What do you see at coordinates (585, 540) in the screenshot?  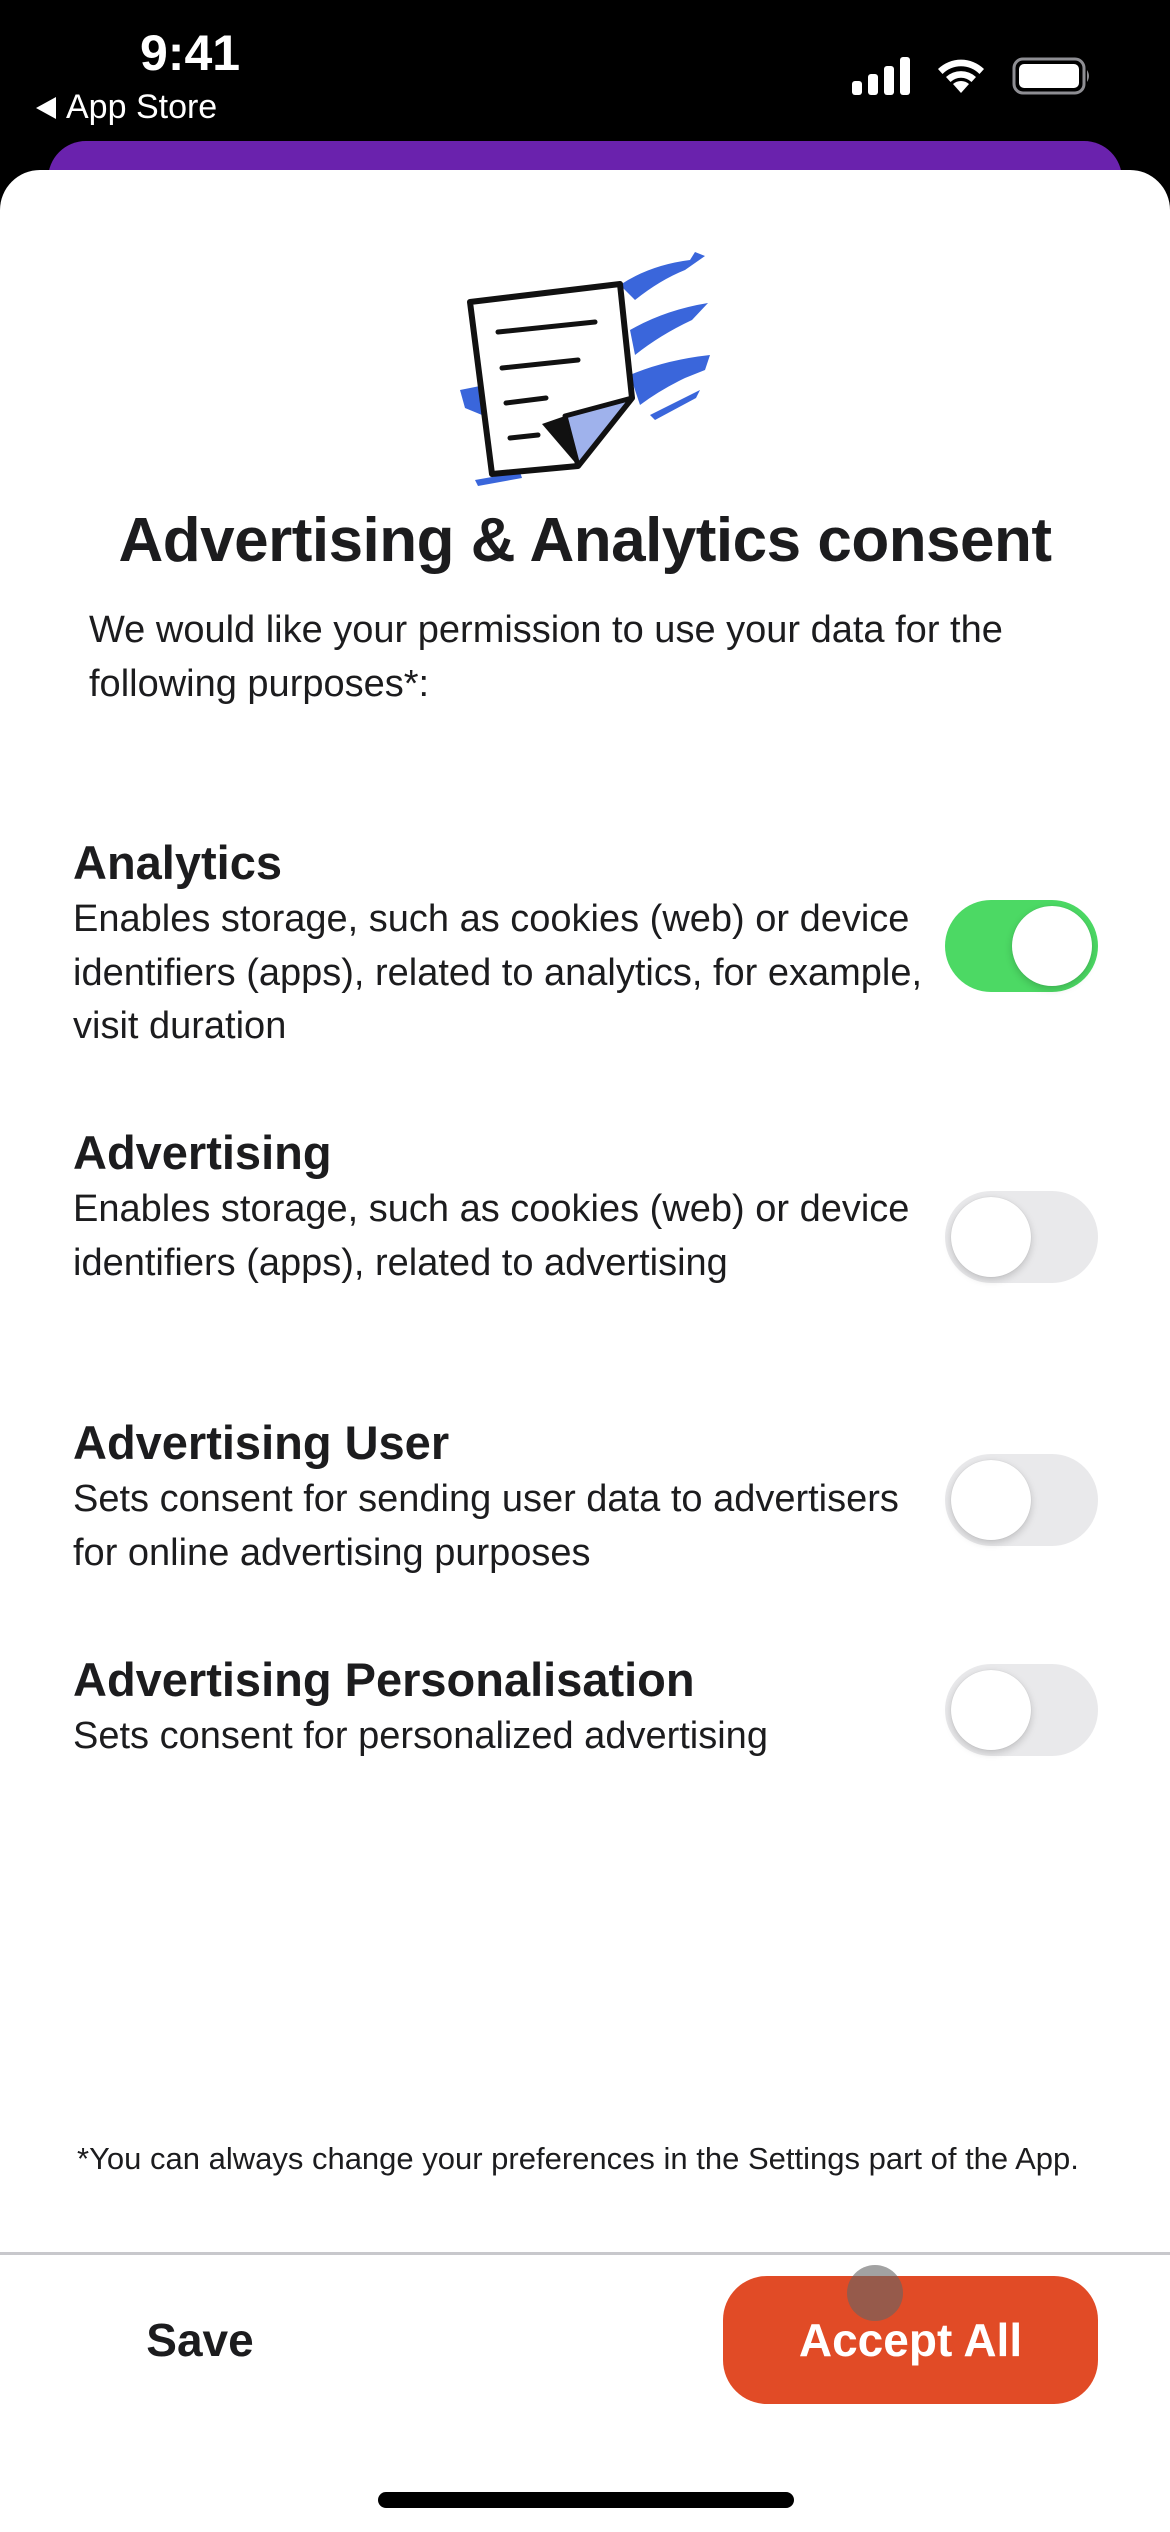 I see `dialog-title: Advertising & Analytics consent` at bounding box center [585, 540].